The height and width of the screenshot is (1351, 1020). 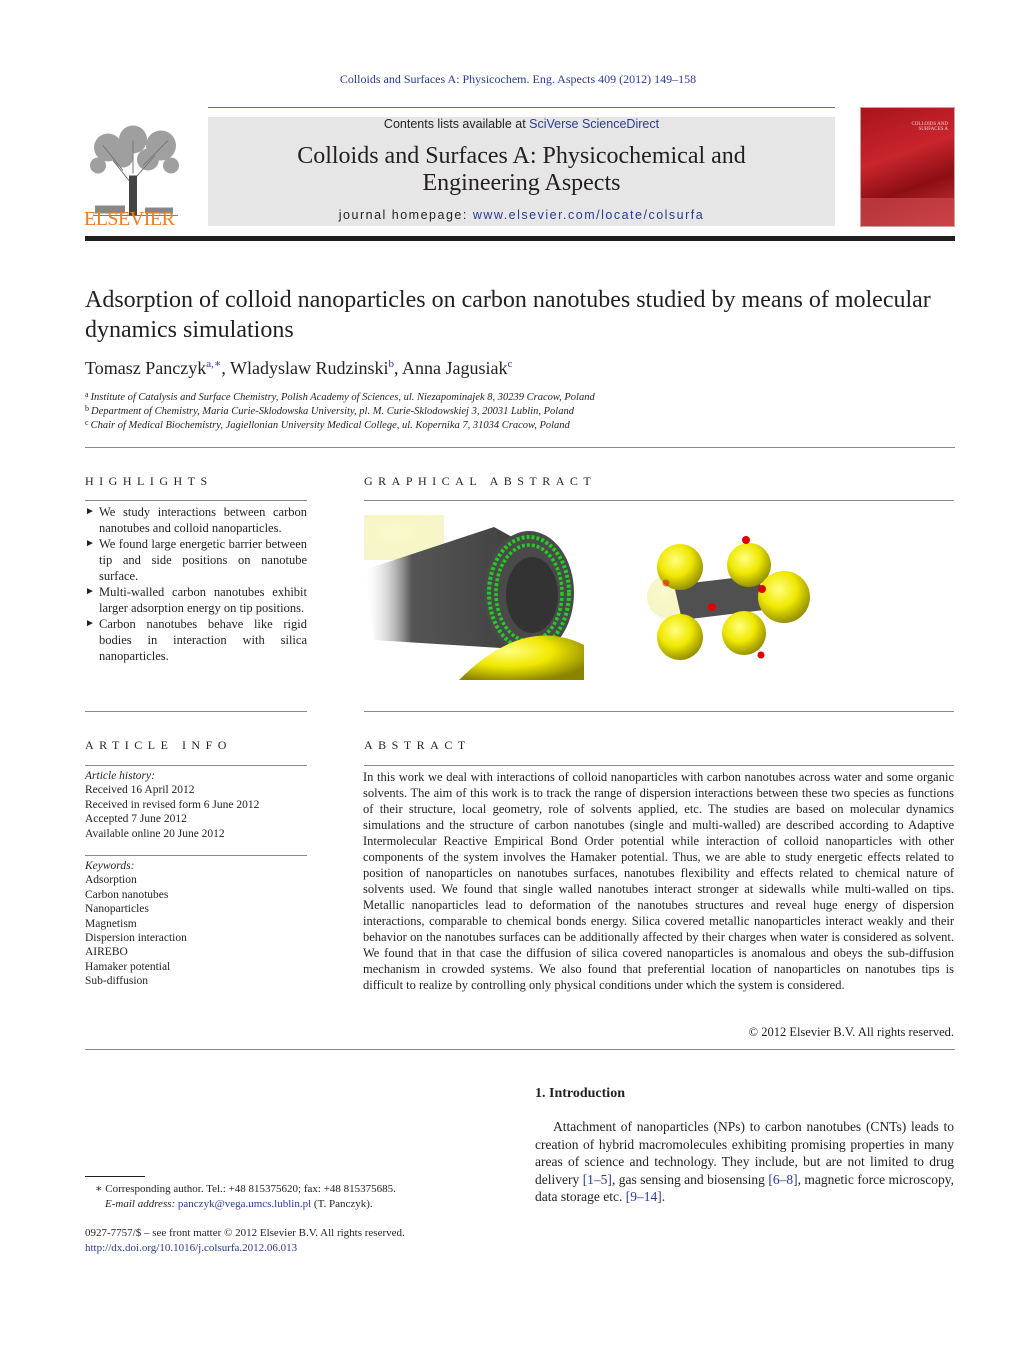 What do you see at coordinates (929, 127) in the screenshot?
I see `cover-title: COLLOIDS AND SURFACES A` at bounding box center [929, 127].